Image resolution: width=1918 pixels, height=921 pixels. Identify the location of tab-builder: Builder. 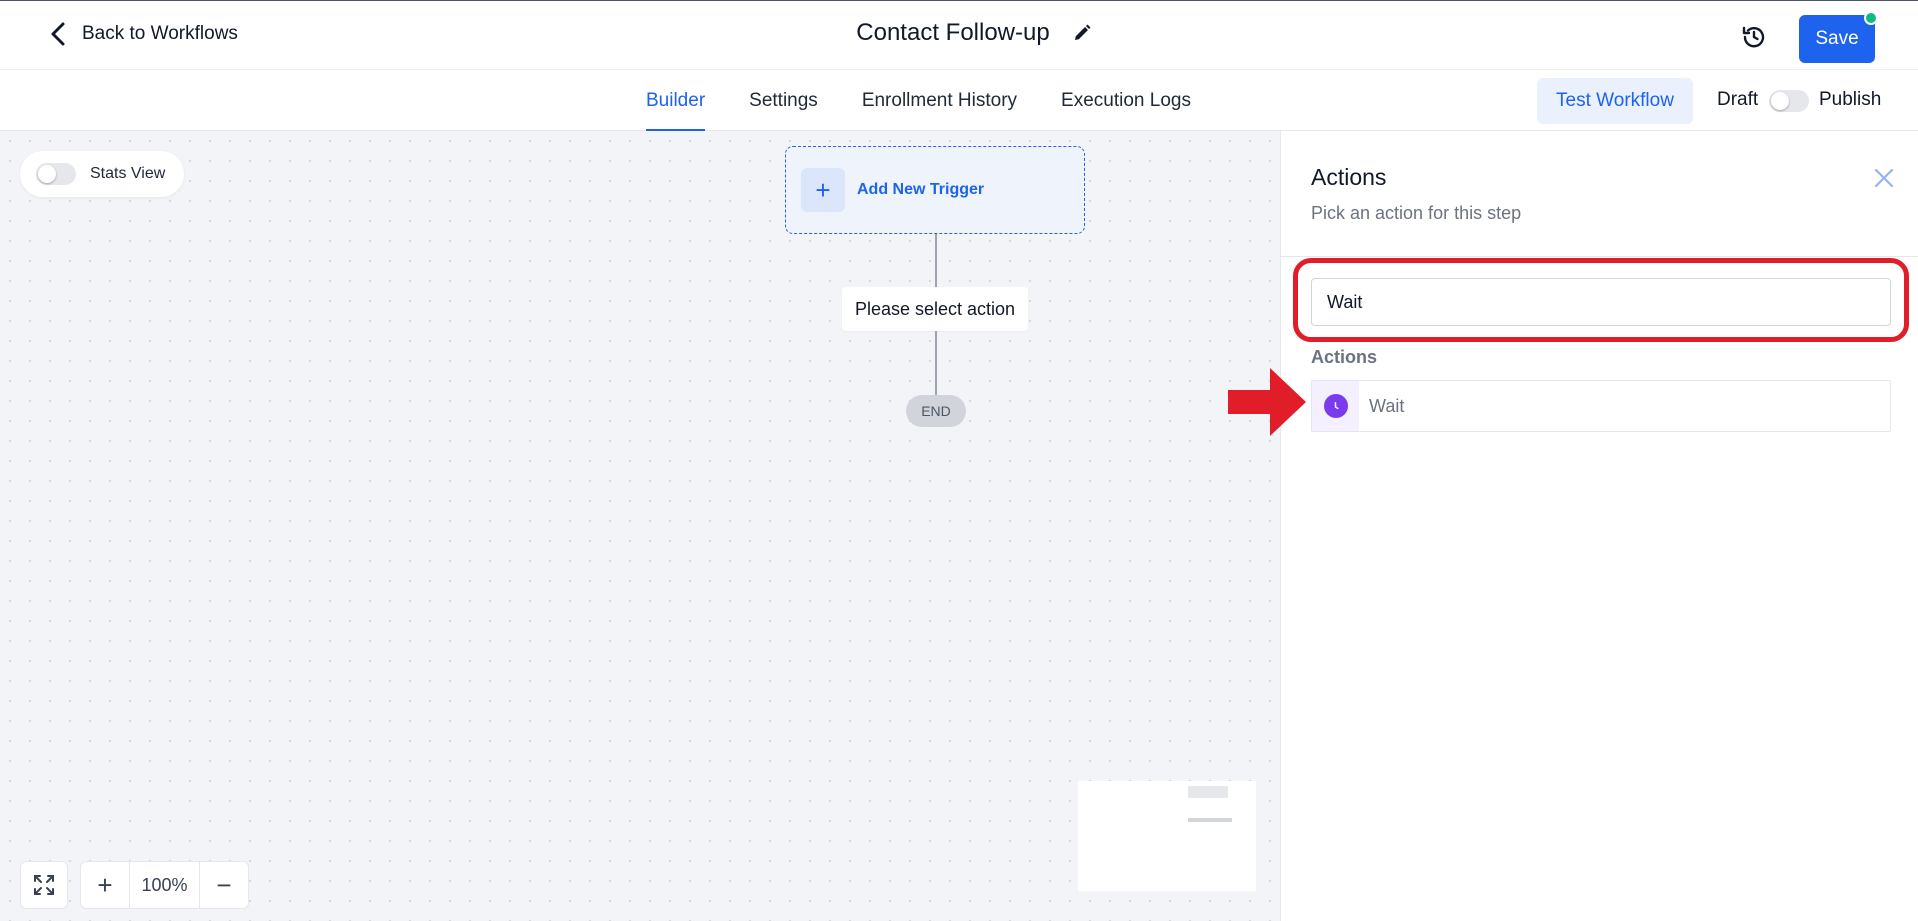
(676, 100).